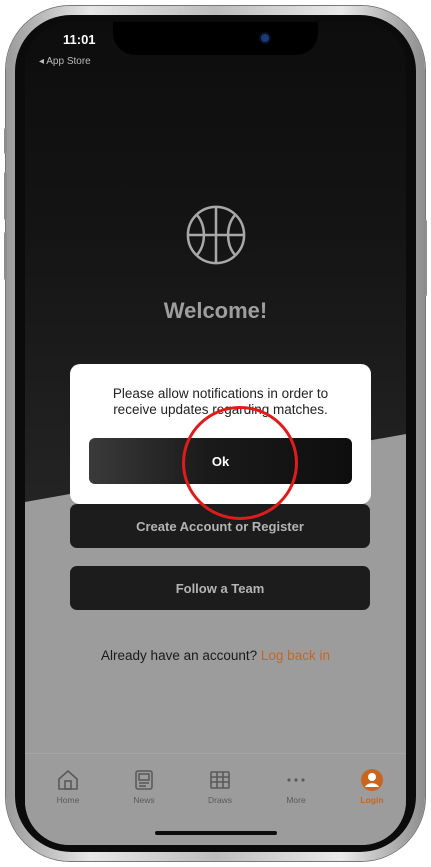  I want to click on home-indicator, so click(216, 833).